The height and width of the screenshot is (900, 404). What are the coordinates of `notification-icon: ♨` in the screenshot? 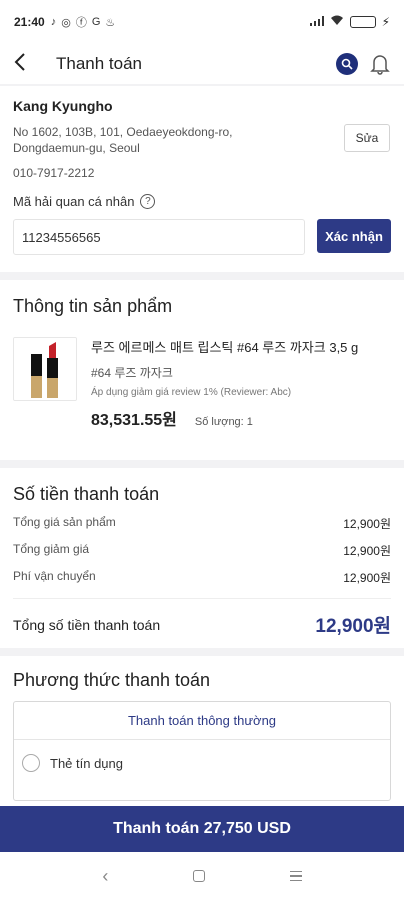 It's located at (110, 22).